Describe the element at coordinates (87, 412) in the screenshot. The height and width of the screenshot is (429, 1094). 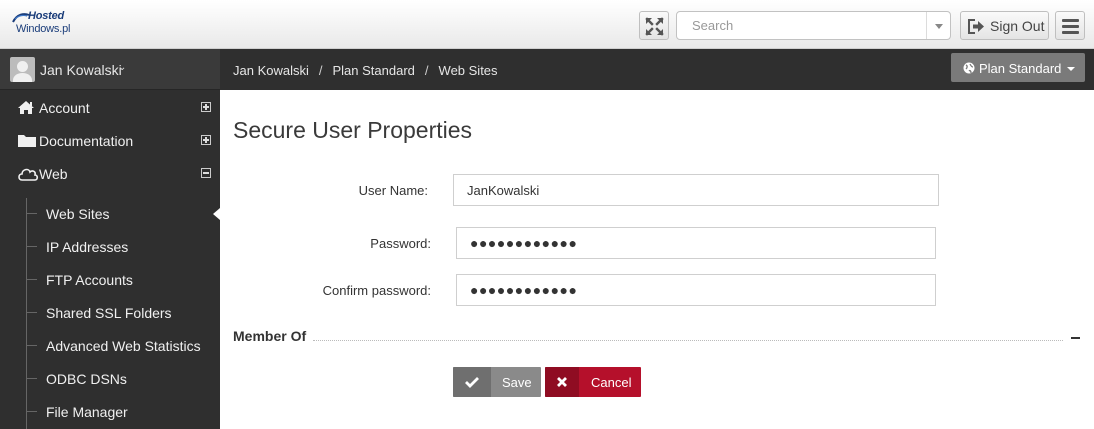
I see `sidebar-subitem-label: File Manager` at that location.